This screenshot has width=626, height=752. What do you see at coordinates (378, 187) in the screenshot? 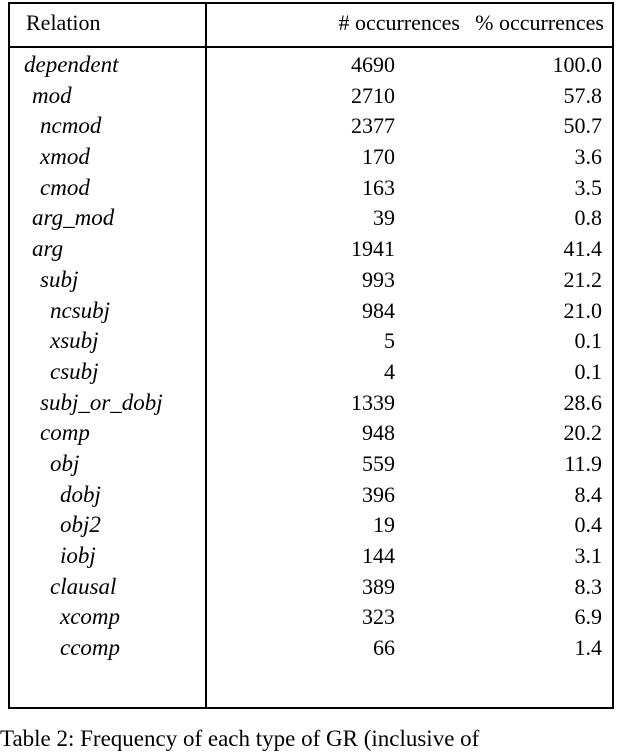
I see `count-cell: 163` at bounding box center [378, 187].